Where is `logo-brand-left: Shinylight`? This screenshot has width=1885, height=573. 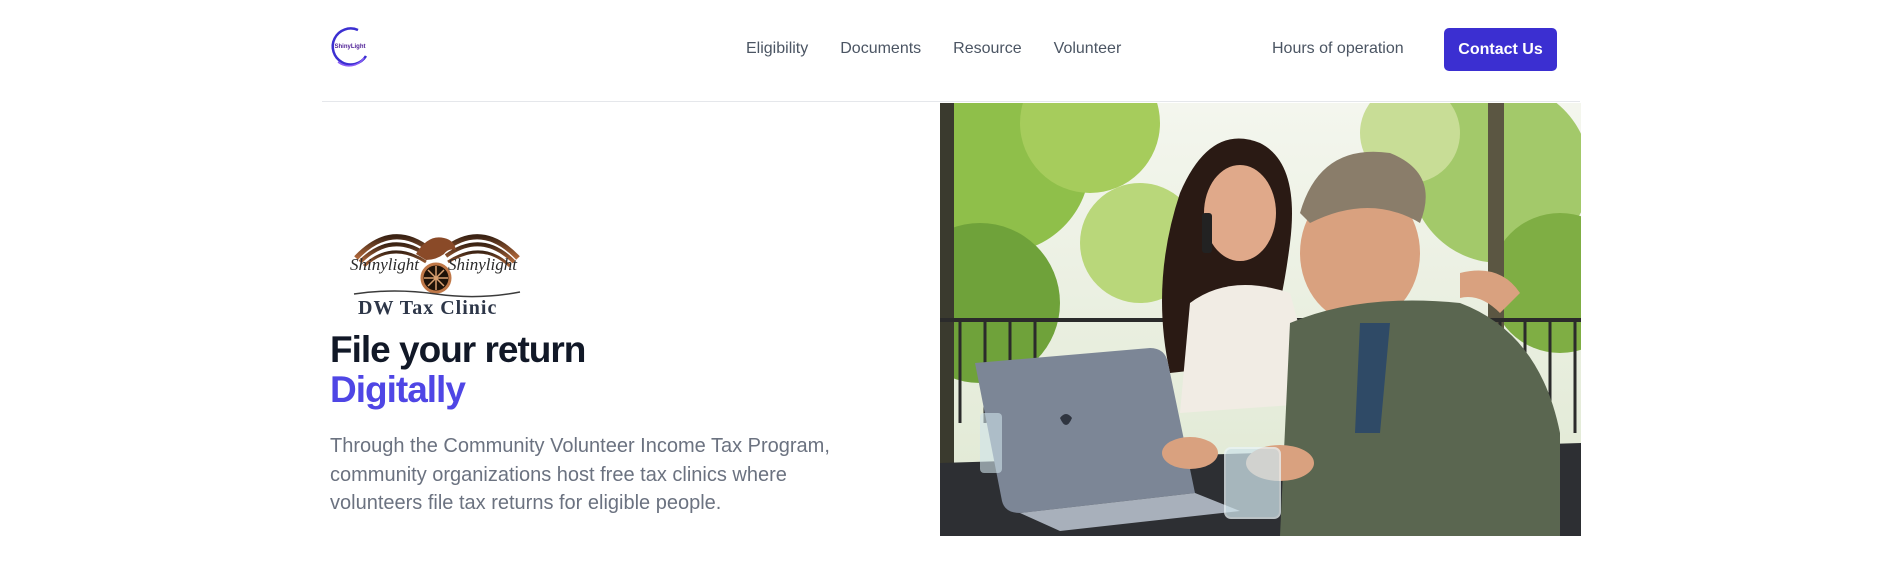 logo-brand-left: Shinylight is located at coordinates (385, 264).